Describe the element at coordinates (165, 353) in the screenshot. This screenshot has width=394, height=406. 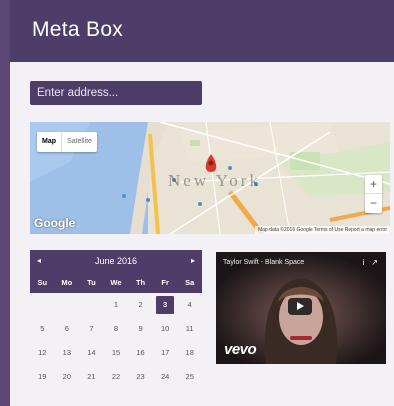
I see `calendar-day: 17` at that location.